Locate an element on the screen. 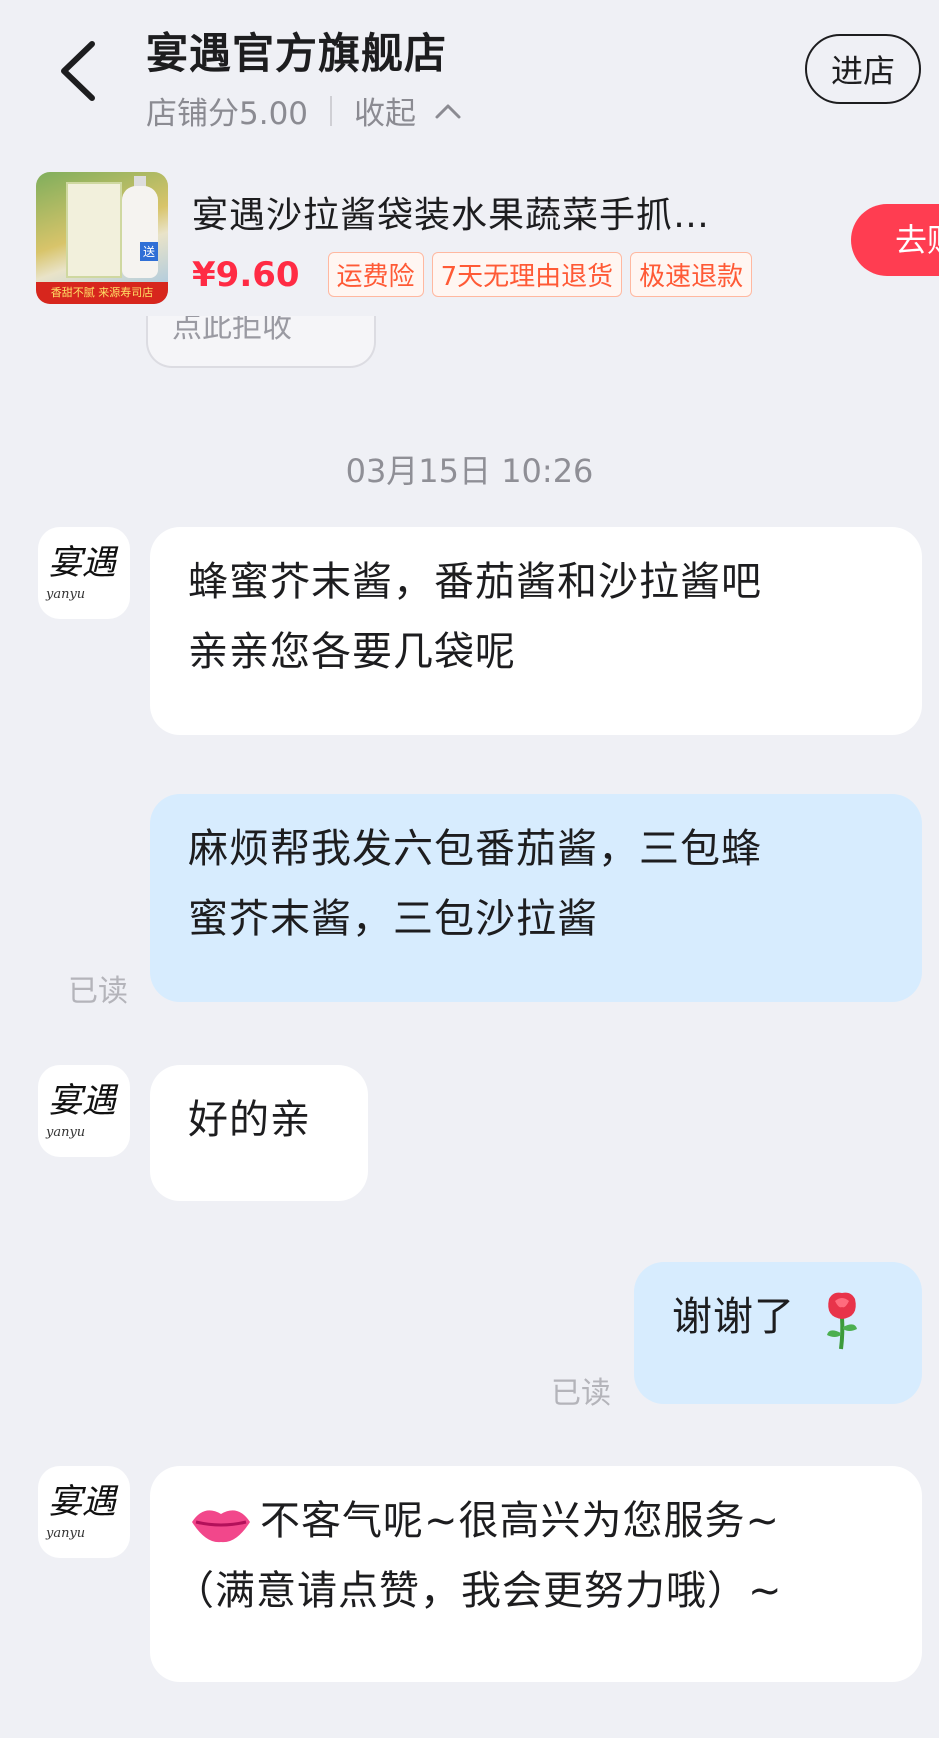 The image size is (939, 1738). price-row: ¥9.60 运费险 7天无理由退货 极速退款 is located at coordinates (476, 274).